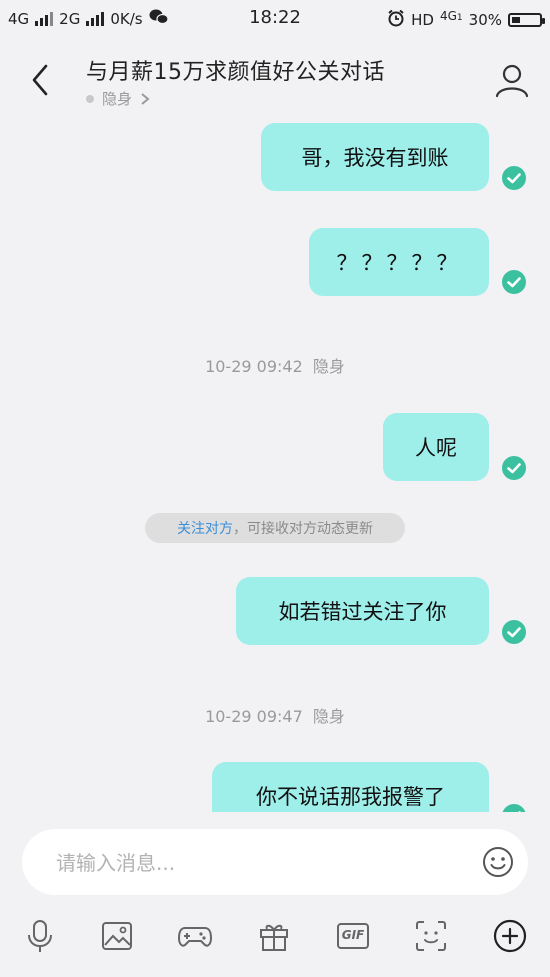 This screenshot has height=977, width=550. Describe the element at coordinates (422, 20) in the screenshot. I see `hd-label: HD` at that location.